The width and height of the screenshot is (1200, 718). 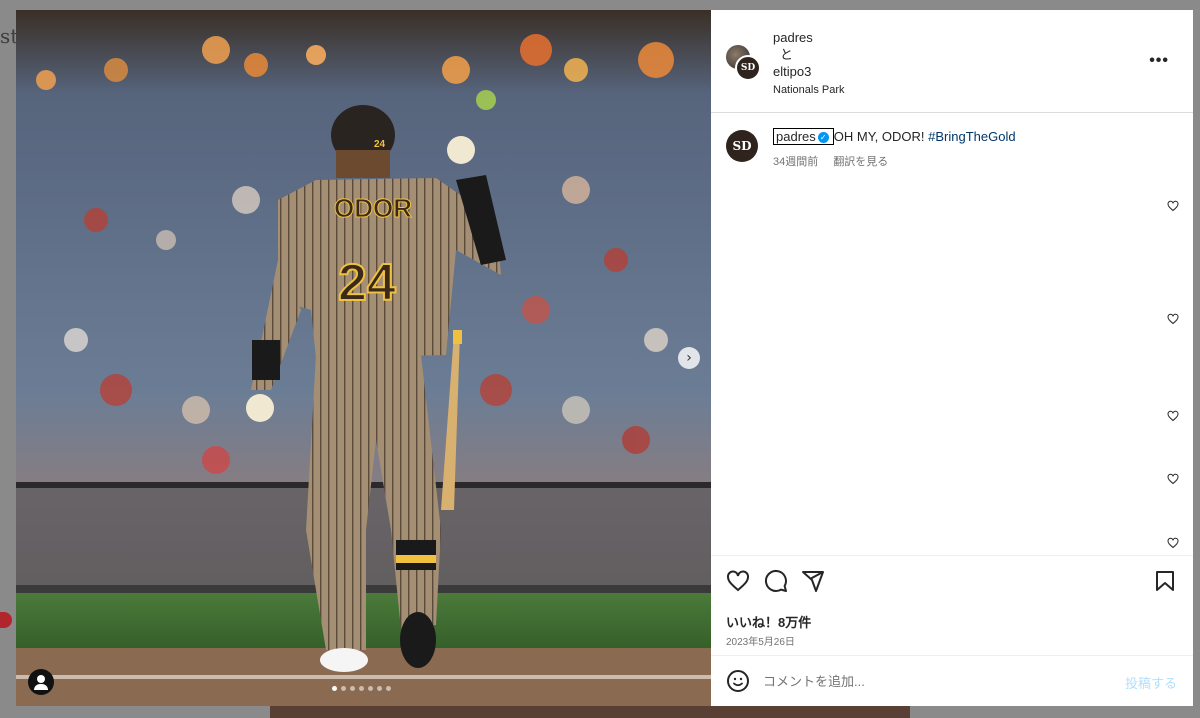 I want to click on comment-bar: 投稿する, so click(x=952, y=680).